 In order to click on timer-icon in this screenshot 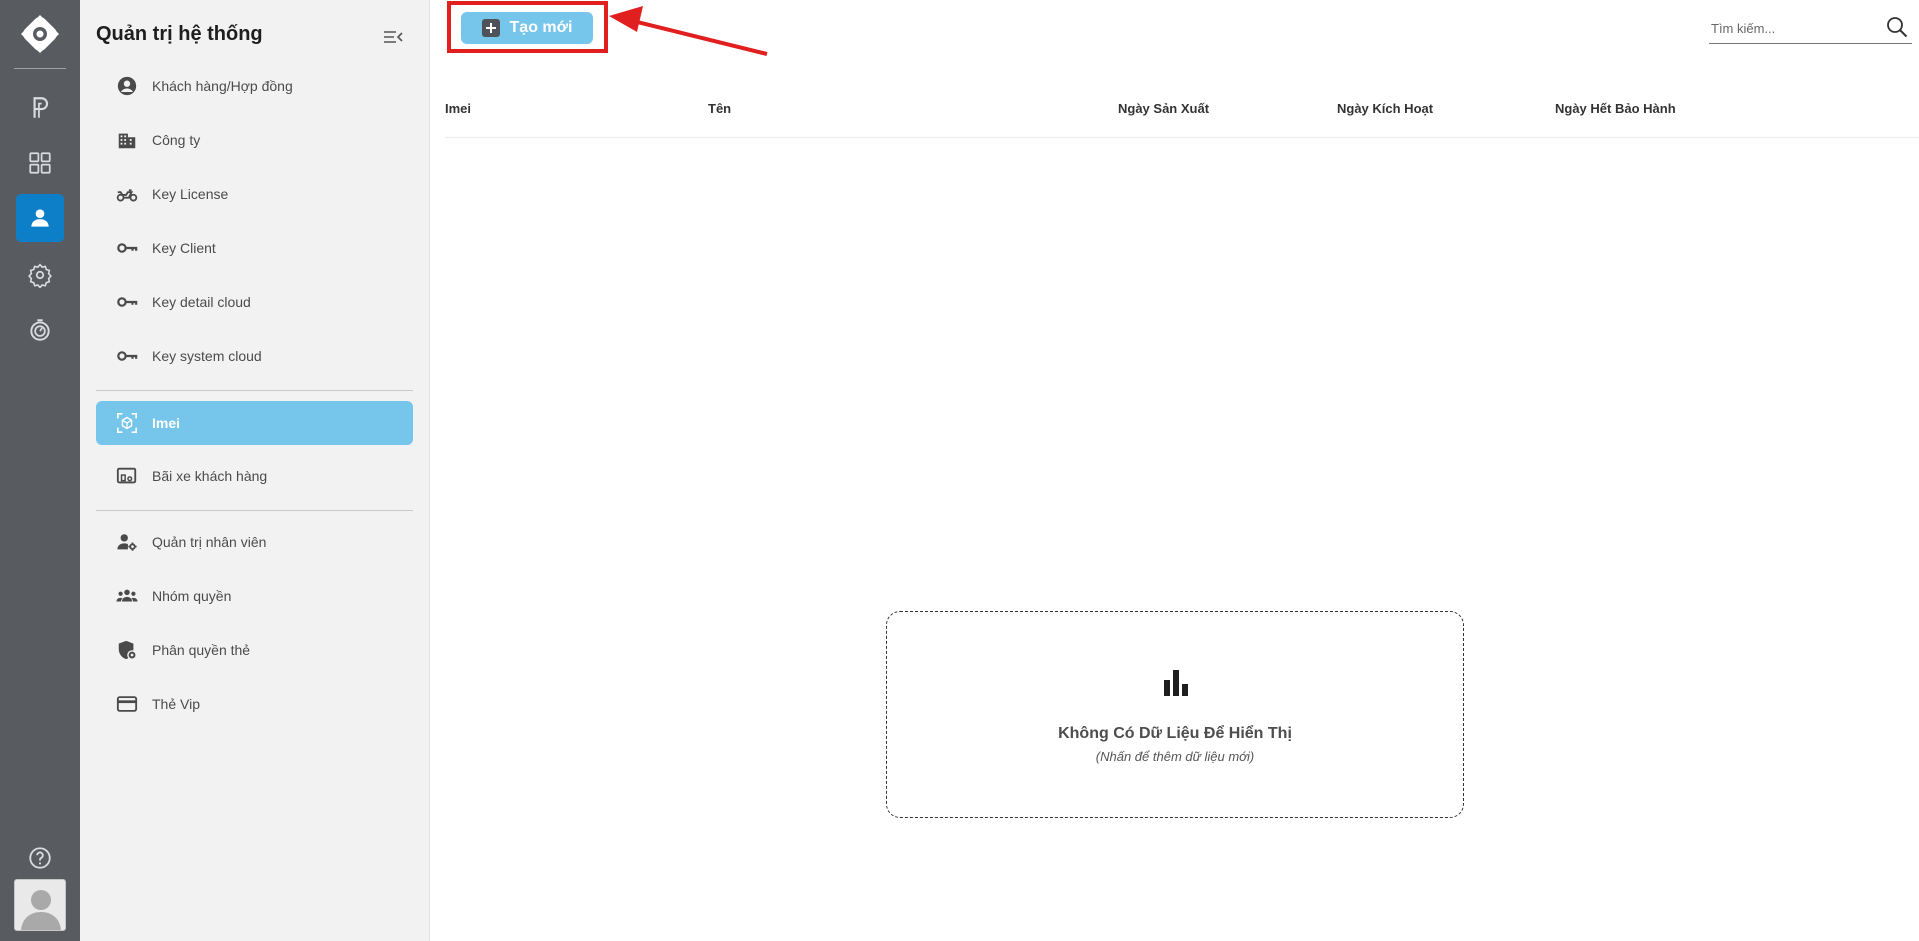, I will do `click(40, 330)`.